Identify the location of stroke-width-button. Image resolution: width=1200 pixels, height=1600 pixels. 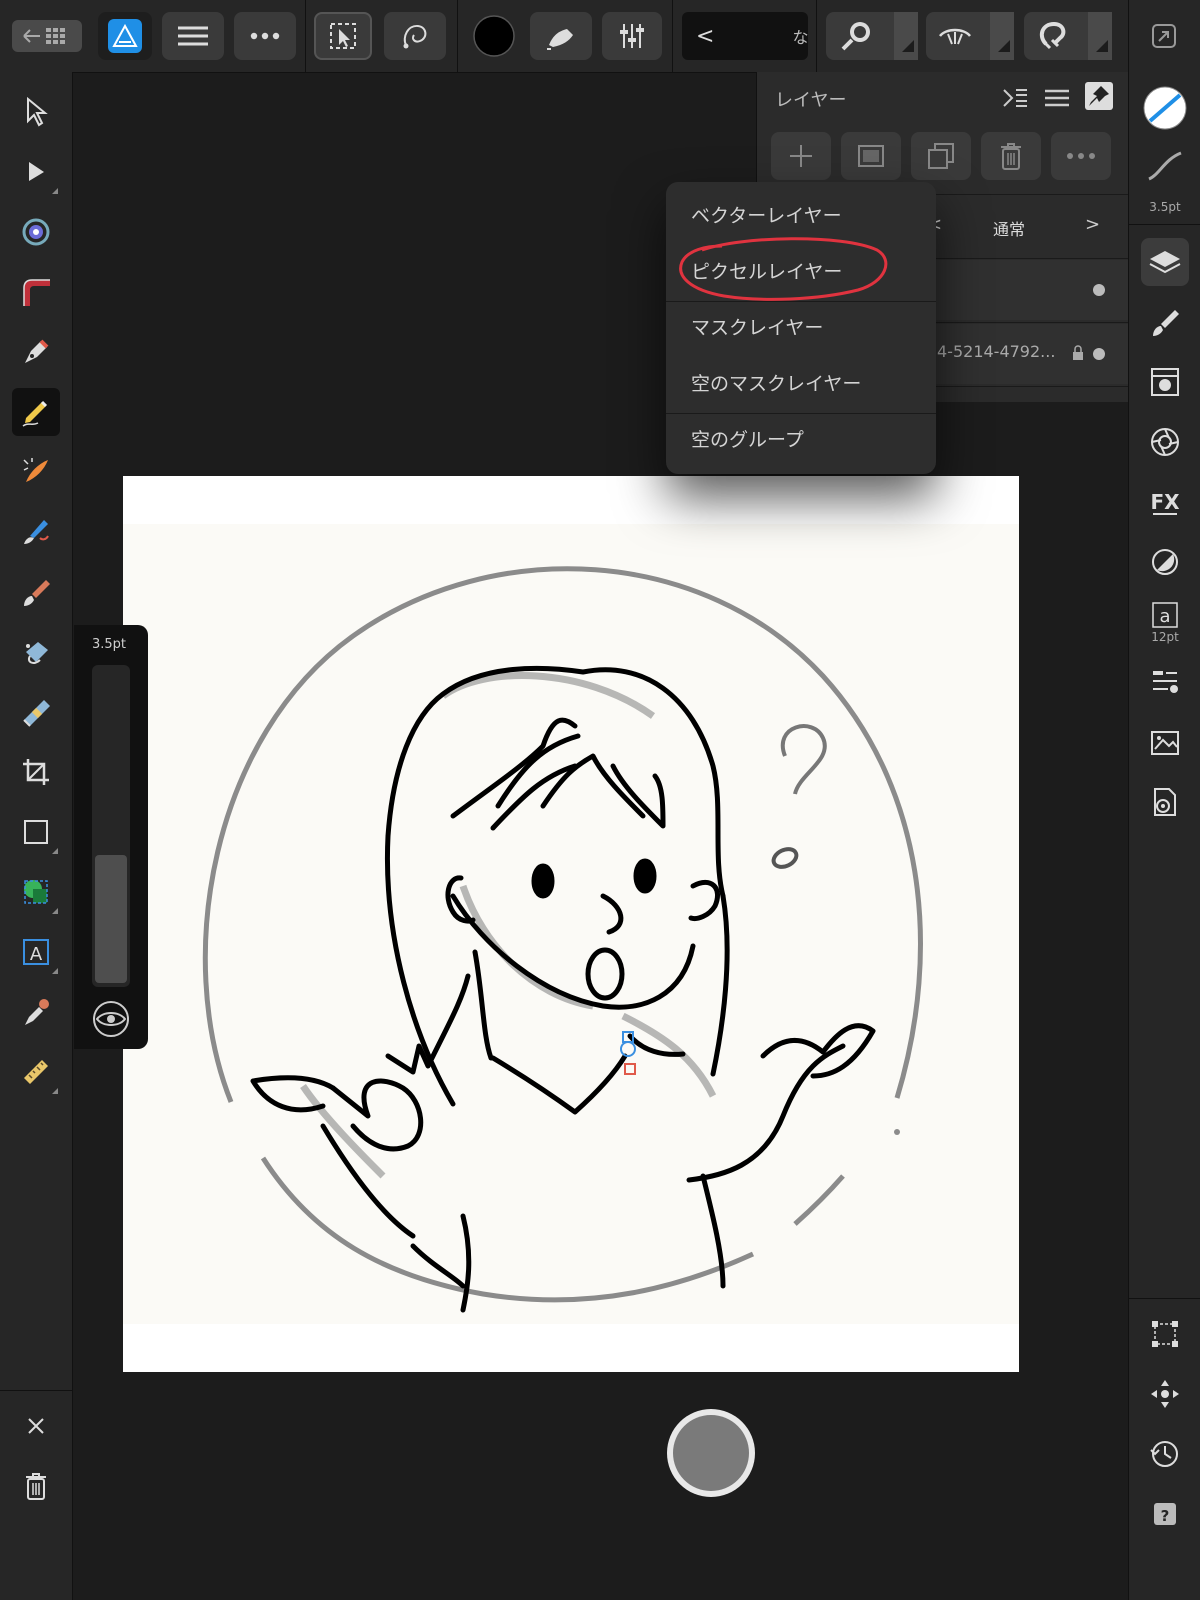
(1165, 166).